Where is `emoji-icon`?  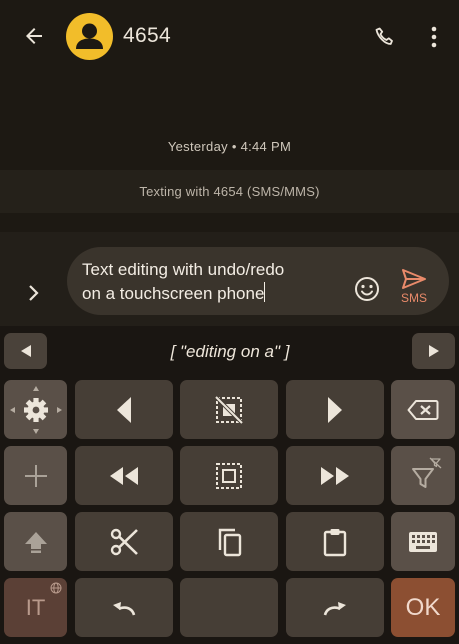 emoji-icon is located at coordinates (367, 289).